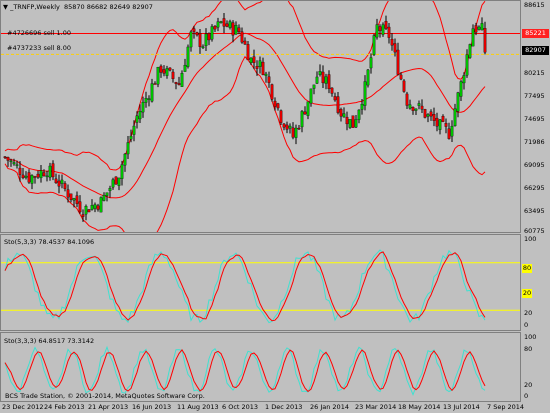 The height and width of the screenshot is (413, 550). I want to click on price-label: 69095, so click(534, 165).